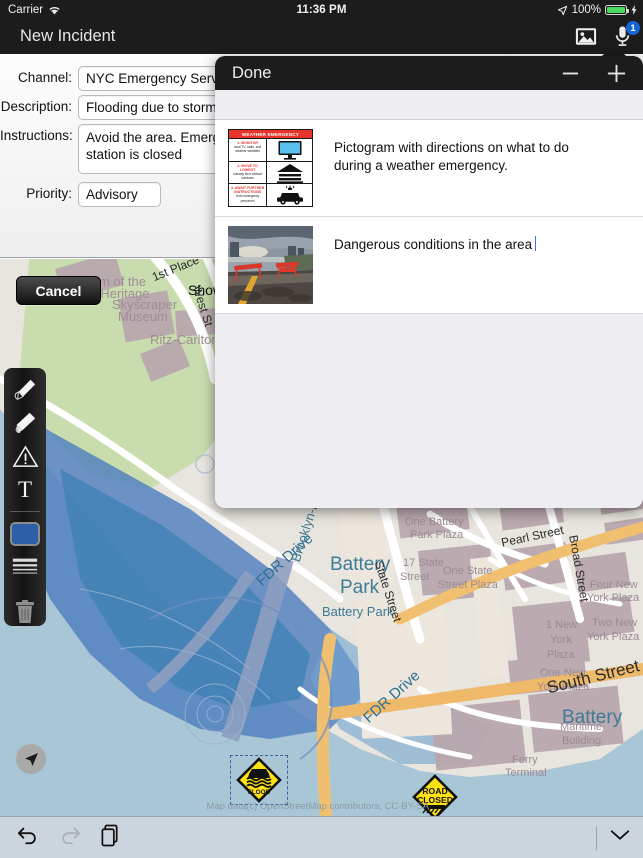 Image resolution: width=643 pixels, height=858 pixels. I want to click on bottom-toolbar-right, so click(613, 837).